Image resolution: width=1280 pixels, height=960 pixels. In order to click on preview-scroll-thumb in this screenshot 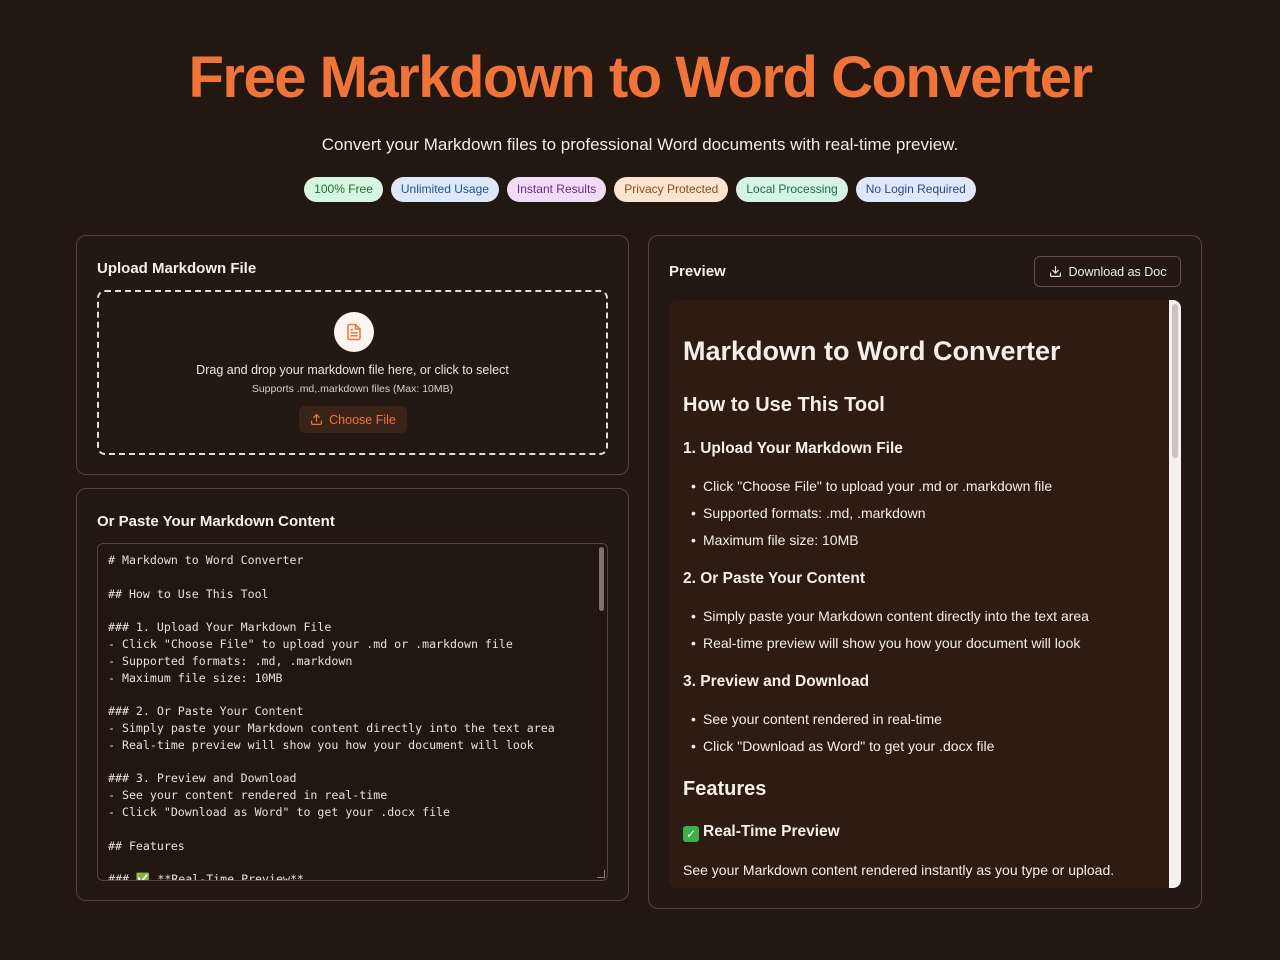, I will do `click(1175, 381)`.